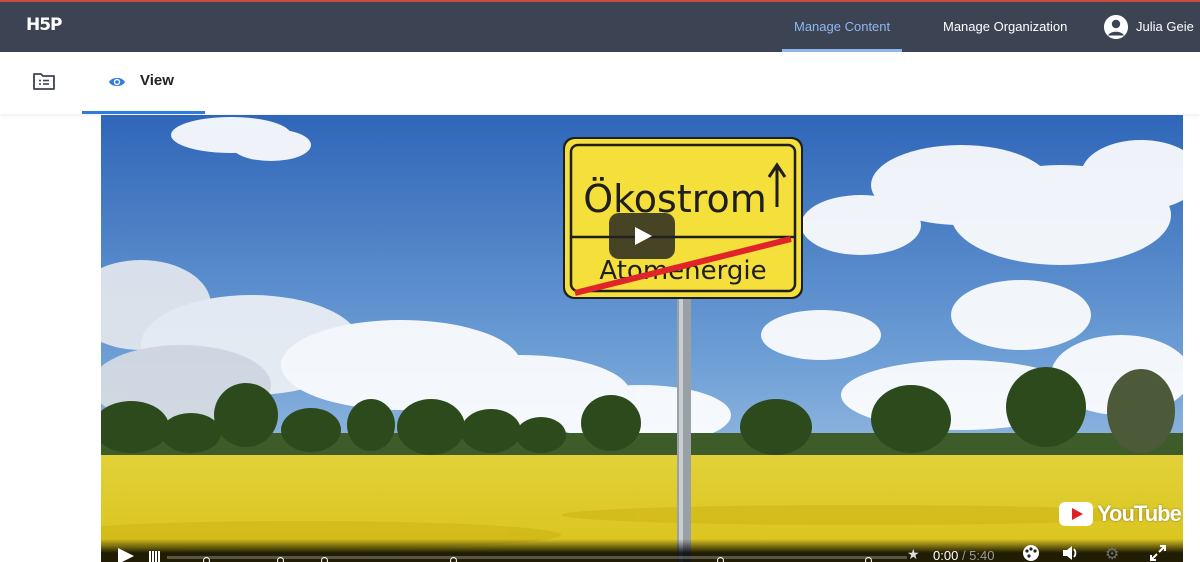 This screenshot has height=562, width=1200. What do you see at coordinates (157, 80) in the screenshot?
I see `tab-view-label: View` at bounding box center [157, 80].